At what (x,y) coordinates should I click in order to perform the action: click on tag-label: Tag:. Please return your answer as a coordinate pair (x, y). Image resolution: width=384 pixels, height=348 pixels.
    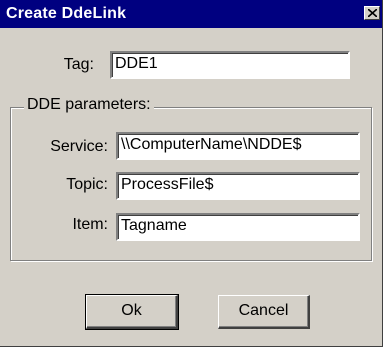
    Looking at the image, I should click on (78, 64).